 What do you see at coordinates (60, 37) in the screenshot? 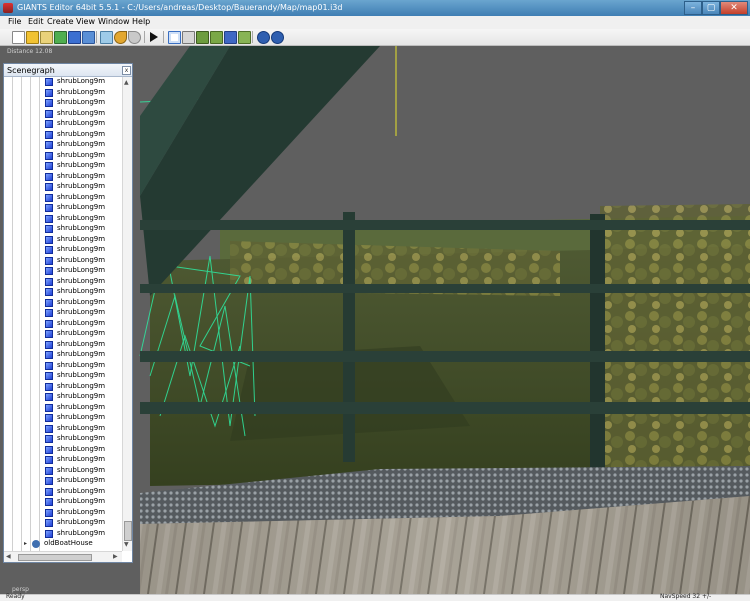
I see `refresh-icon` at bounding box center [60, 37].